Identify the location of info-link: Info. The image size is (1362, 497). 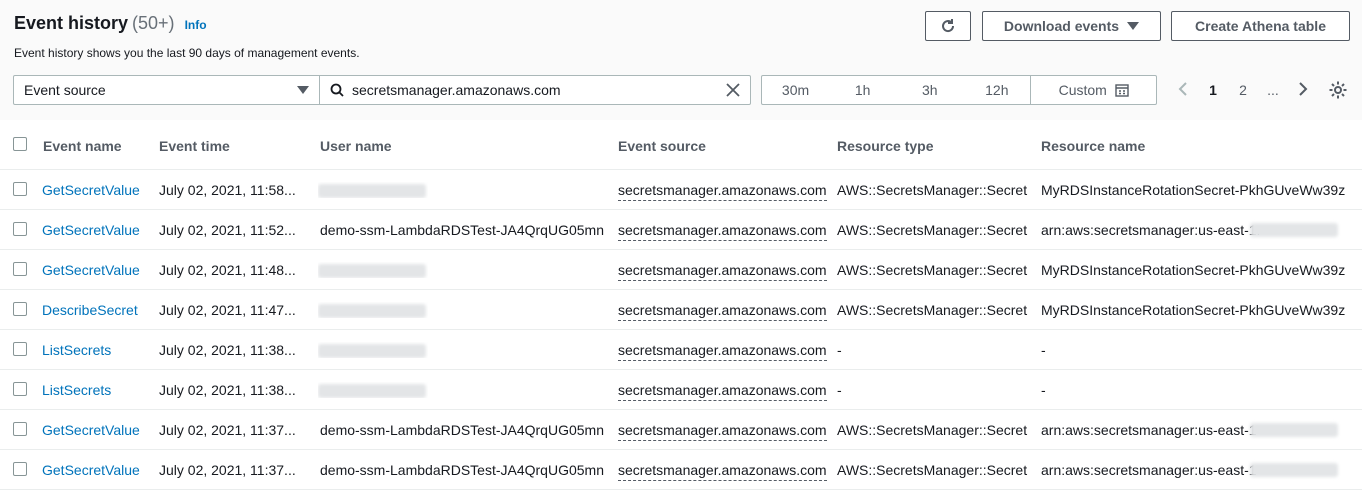
(196, 25).